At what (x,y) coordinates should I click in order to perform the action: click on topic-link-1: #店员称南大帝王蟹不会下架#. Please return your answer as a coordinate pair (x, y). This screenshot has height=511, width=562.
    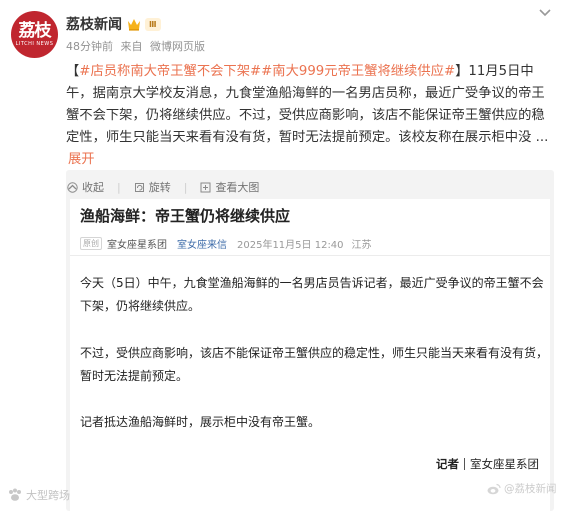
    Looking at the image, I should click on (170, 71).